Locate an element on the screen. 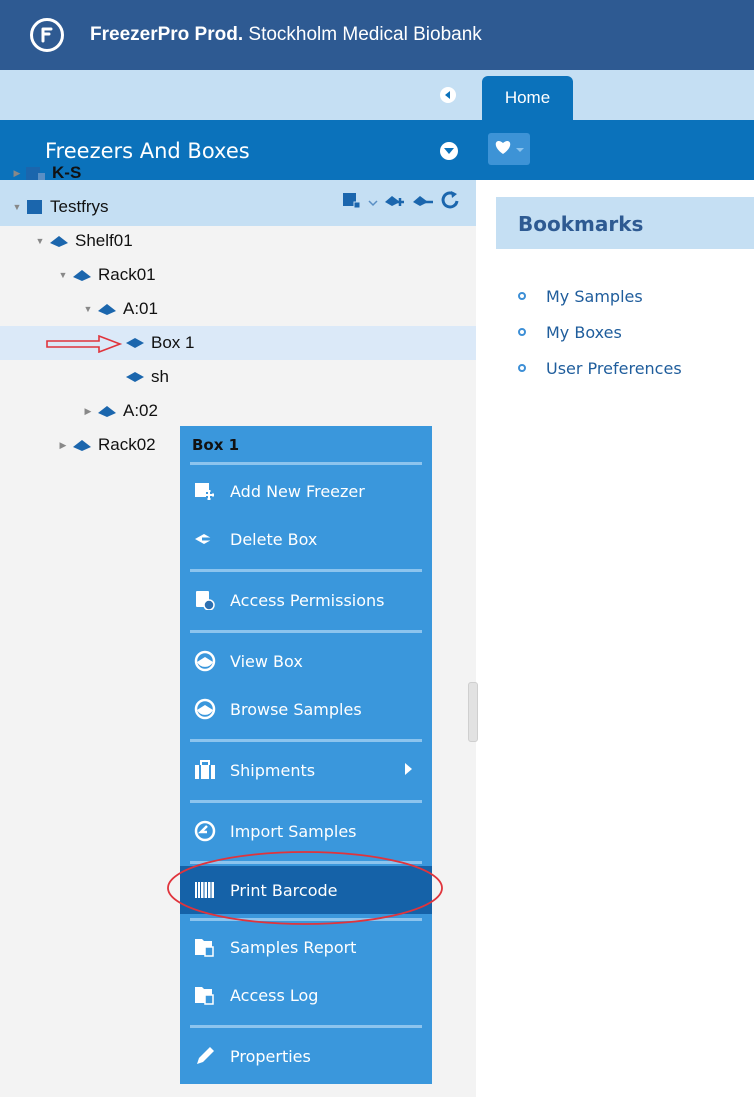 This screenshot has width=754, height=1097. home-toolbar is located at coordinates (615, 150).